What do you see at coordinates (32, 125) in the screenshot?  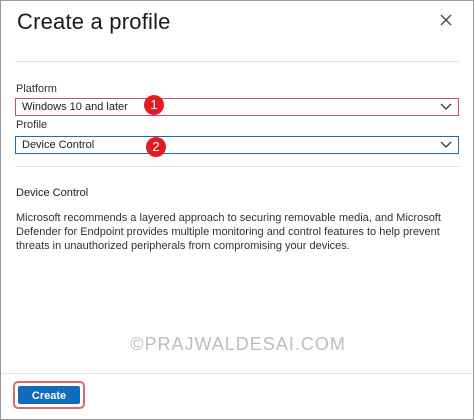 I see `profile-label: Profile` at bounding box center [32, 125].